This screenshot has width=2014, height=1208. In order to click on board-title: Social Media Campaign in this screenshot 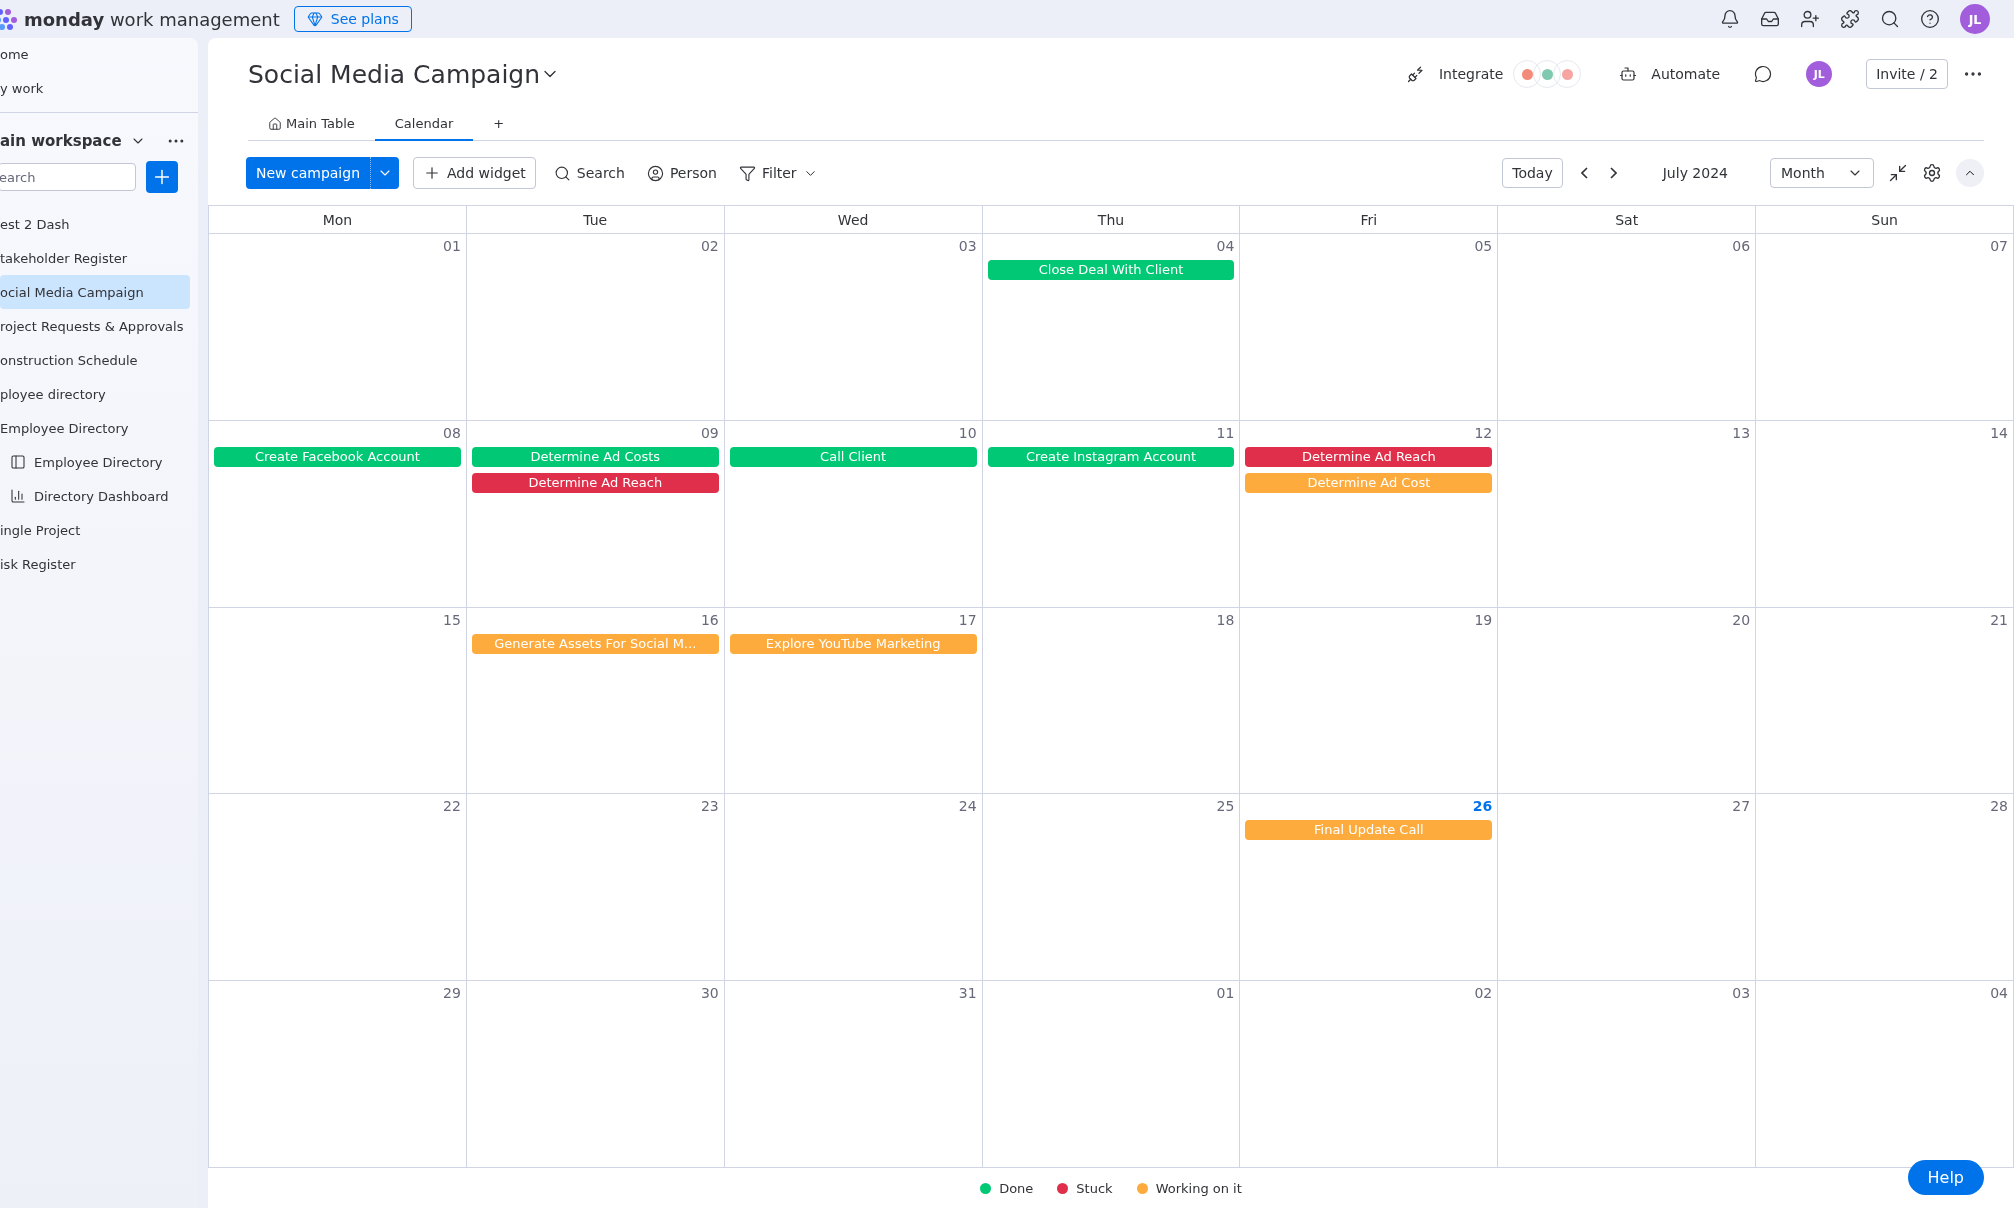, I will do `click(394, 74)`.